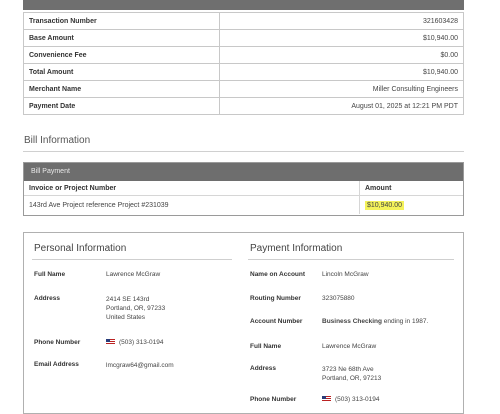  What do you see at coordinates (133, 274) in the screenshot?
I see `full-name-value: Lawrence McGraw` at bounding box center [133, 274].